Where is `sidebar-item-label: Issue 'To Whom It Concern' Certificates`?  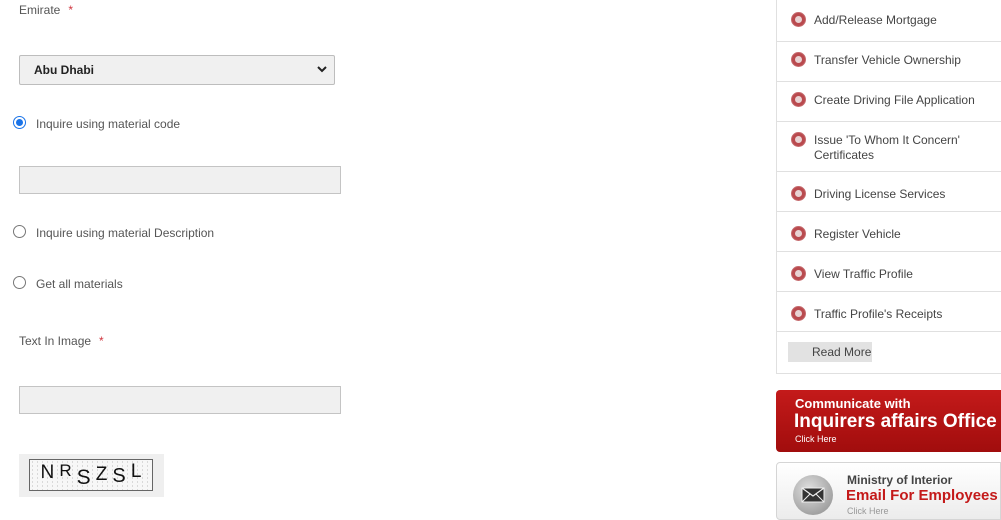 sidebar-item-label: Issue 'To Whom It Concern' Certificates is located at coordinates (887, 147).